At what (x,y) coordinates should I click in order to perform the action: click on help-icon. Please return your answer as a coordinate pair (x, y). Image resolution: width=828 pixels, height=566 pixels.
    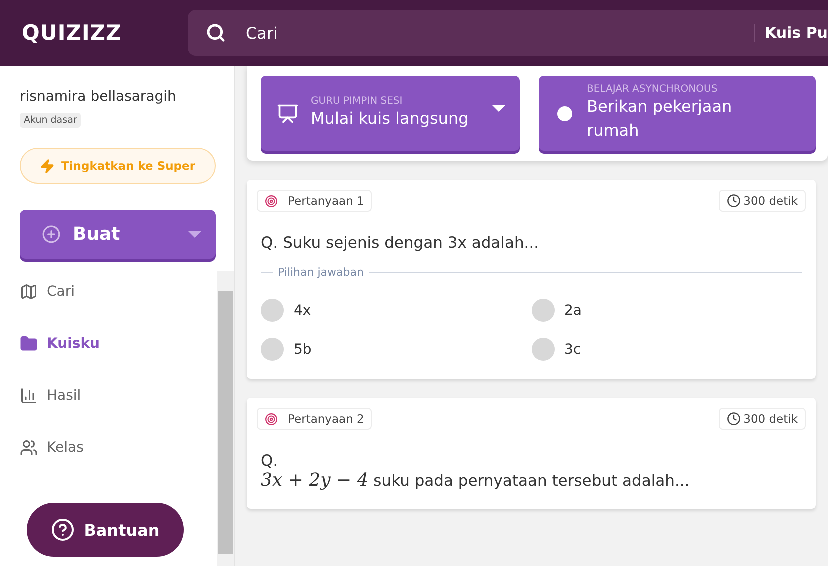
    Looking at the image, I should click on (63, 530).